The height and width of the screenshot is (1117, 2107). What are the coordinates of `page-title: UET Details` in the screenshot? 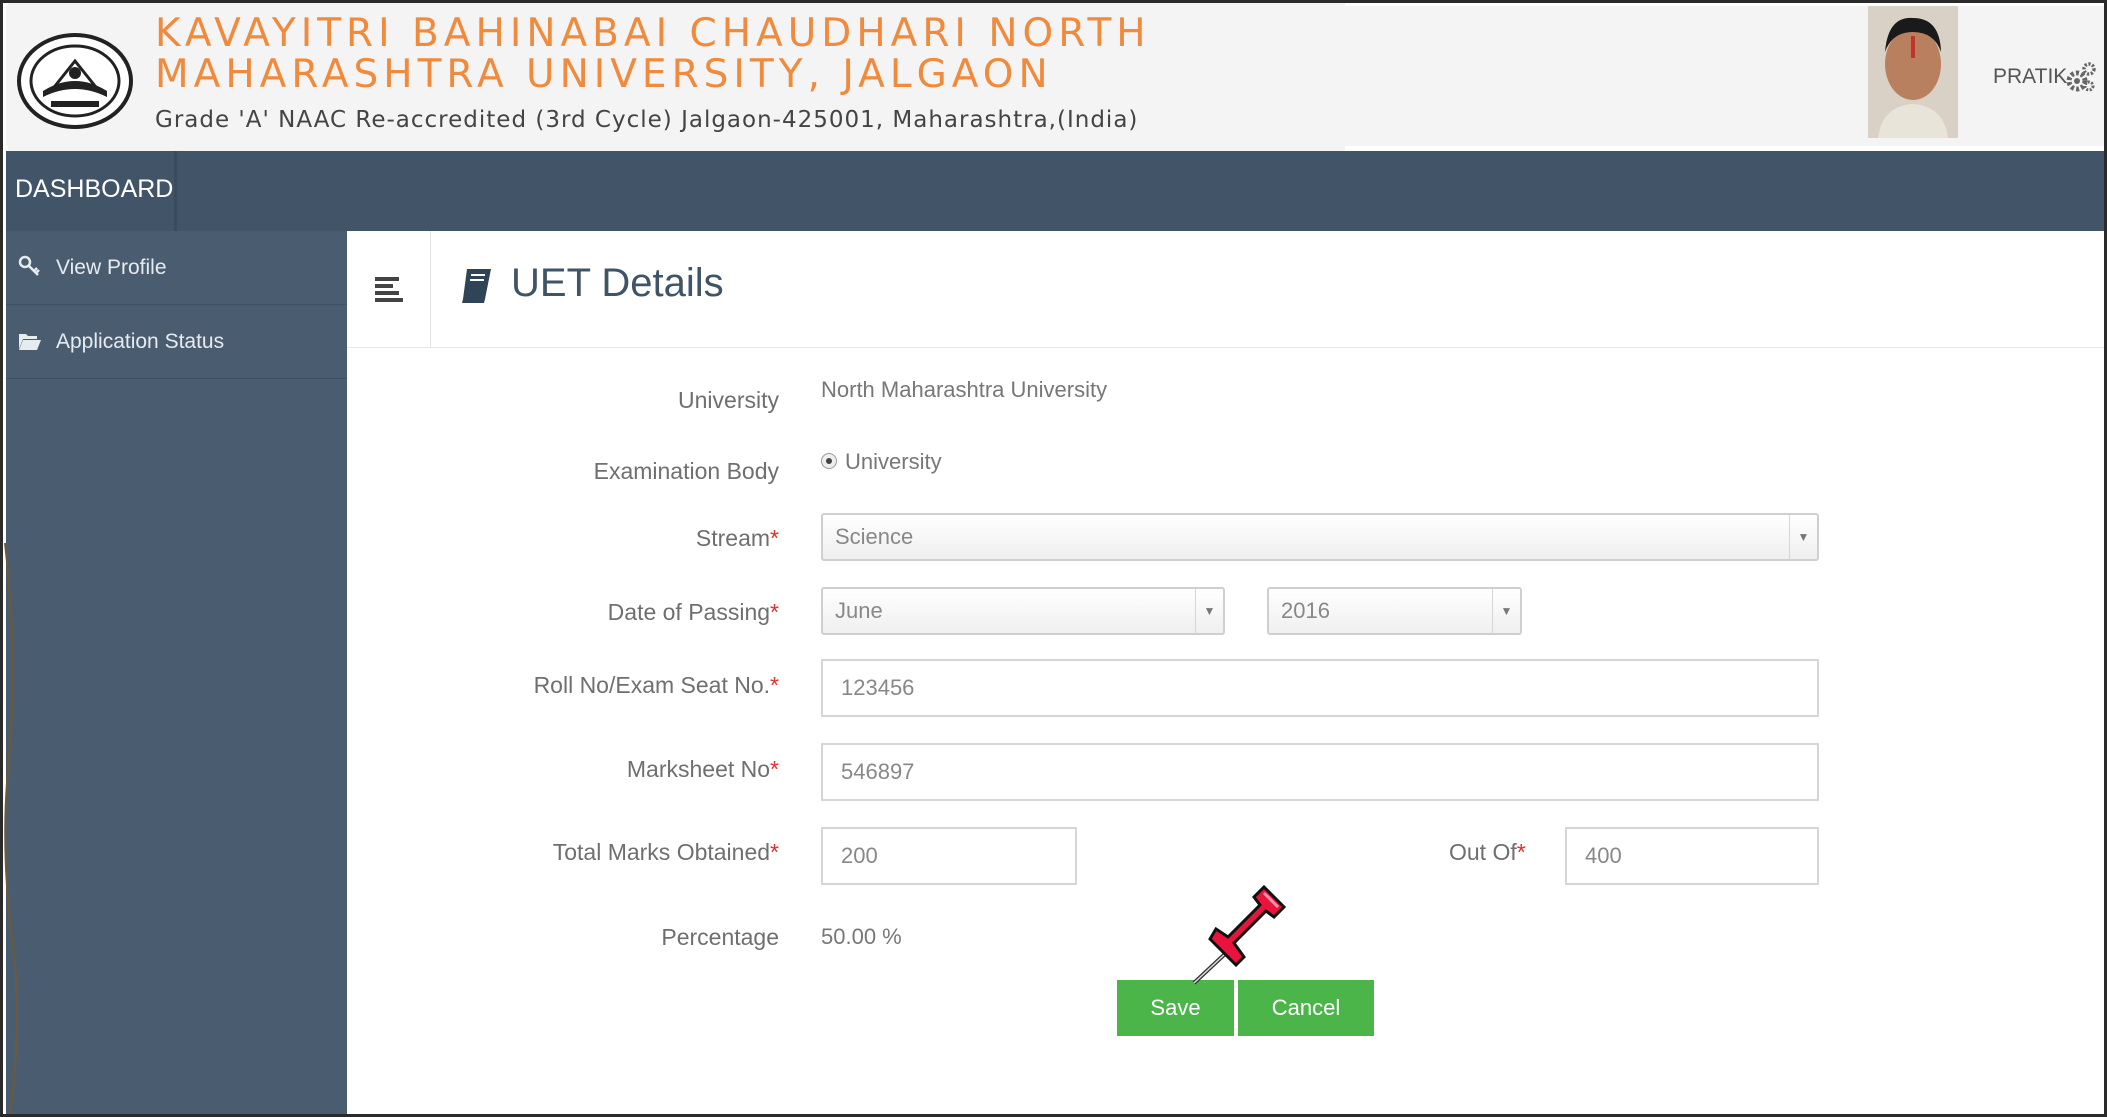 It's located at (617, 283).